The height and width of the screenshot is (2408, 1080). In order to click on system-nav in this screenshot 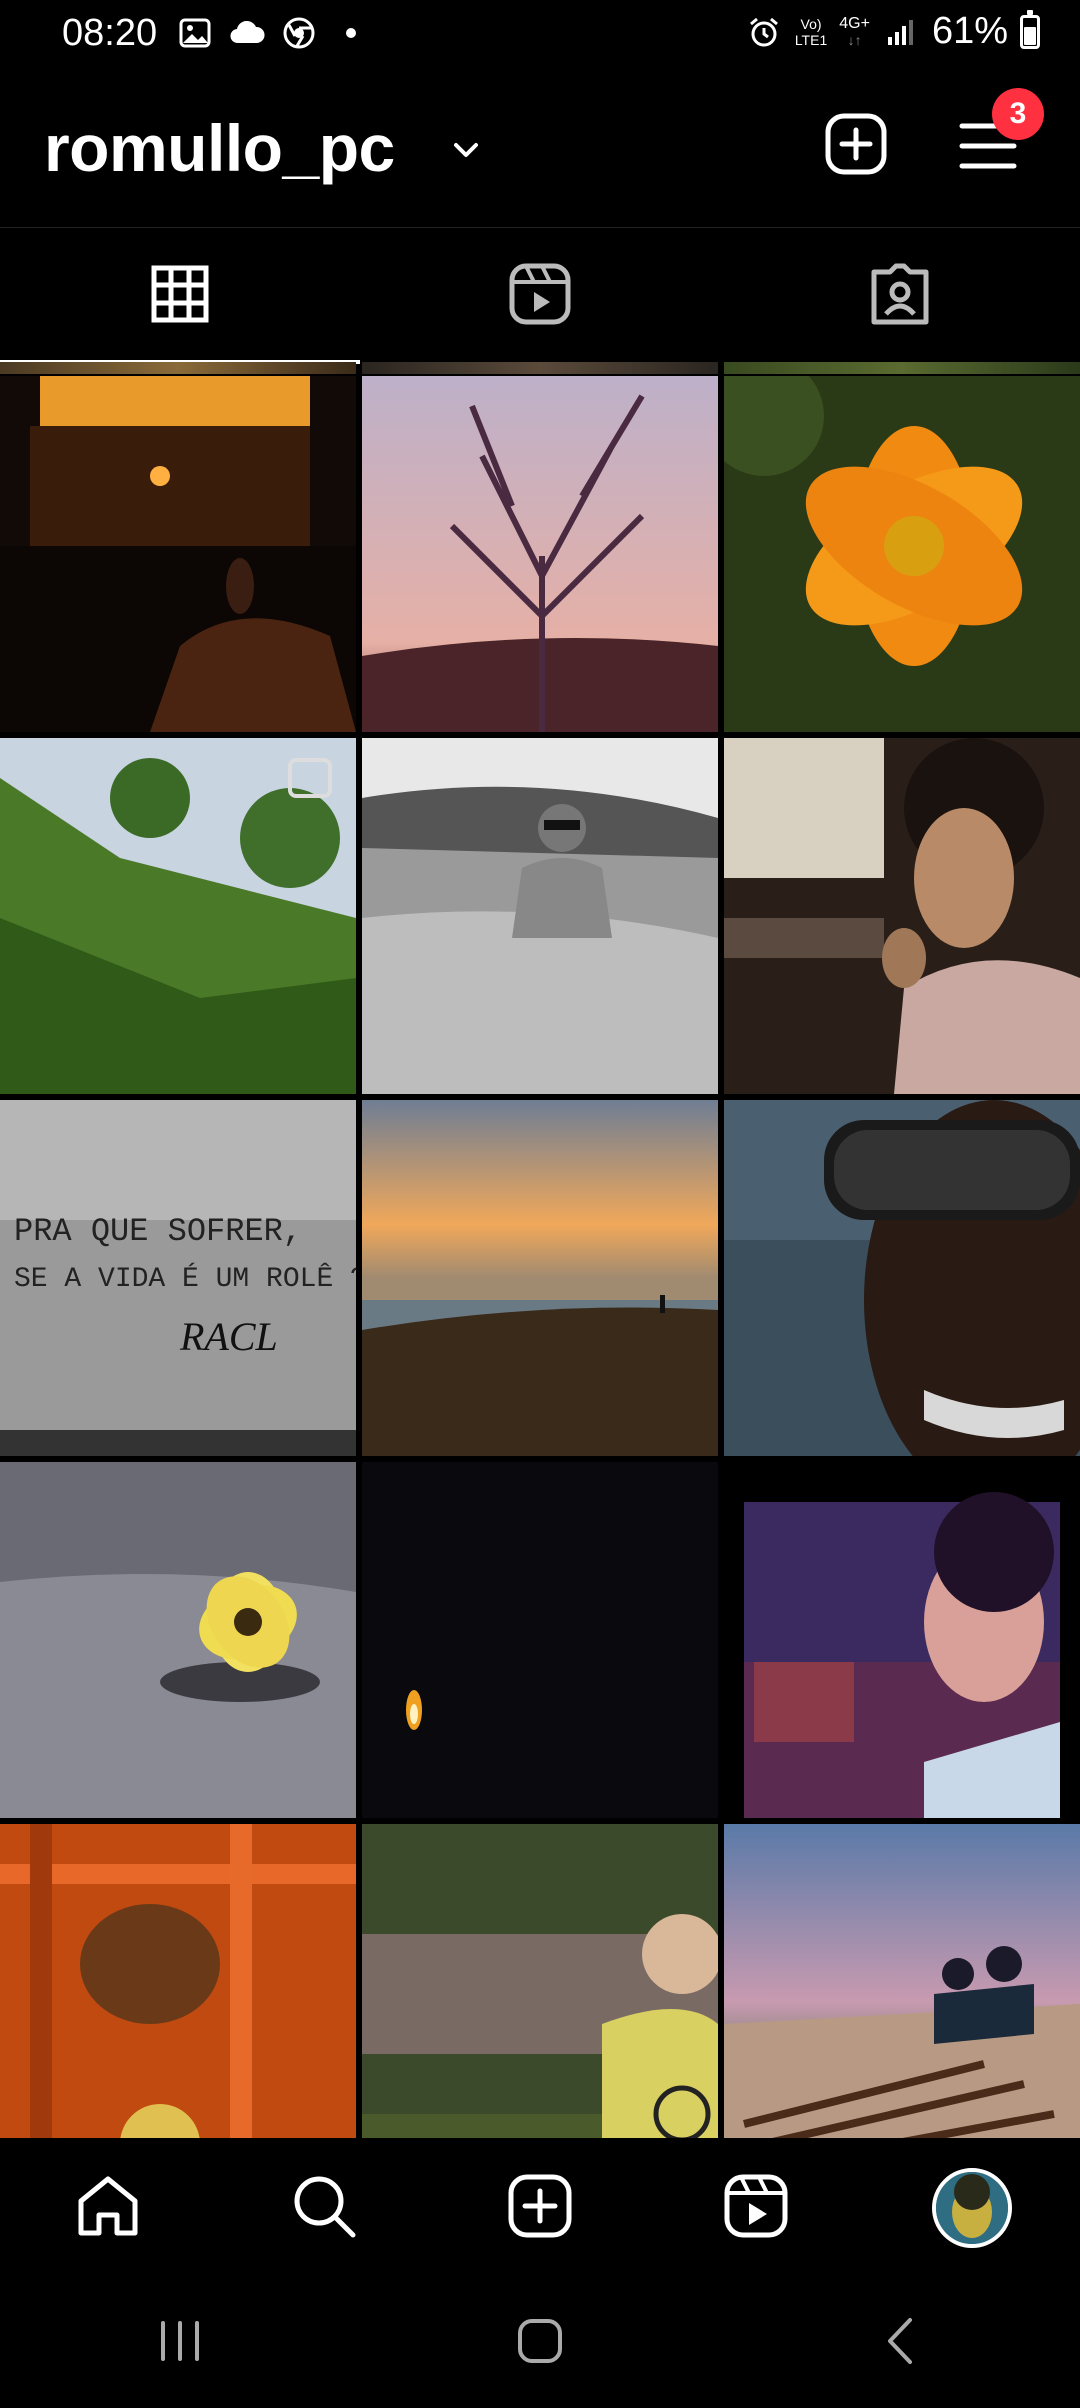, I will do `click(540, 2343)`.